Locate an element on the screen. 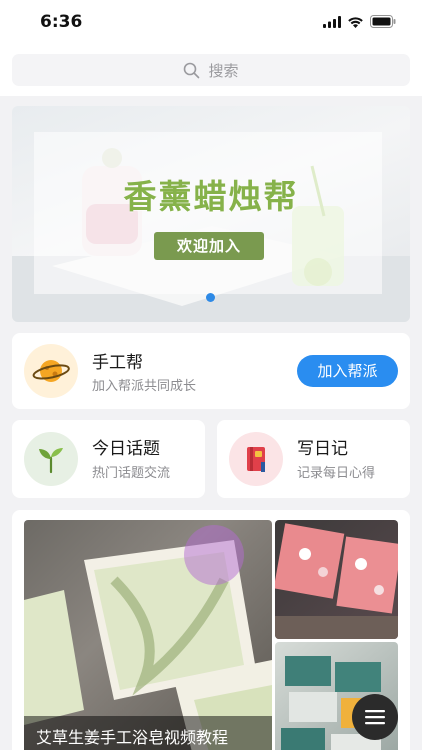 Image resolution: width=422 pixels, height=750 pixels. gallery-caption: 艾草生姜手工浴皂视频教程 is located at coordinates (148, 733).